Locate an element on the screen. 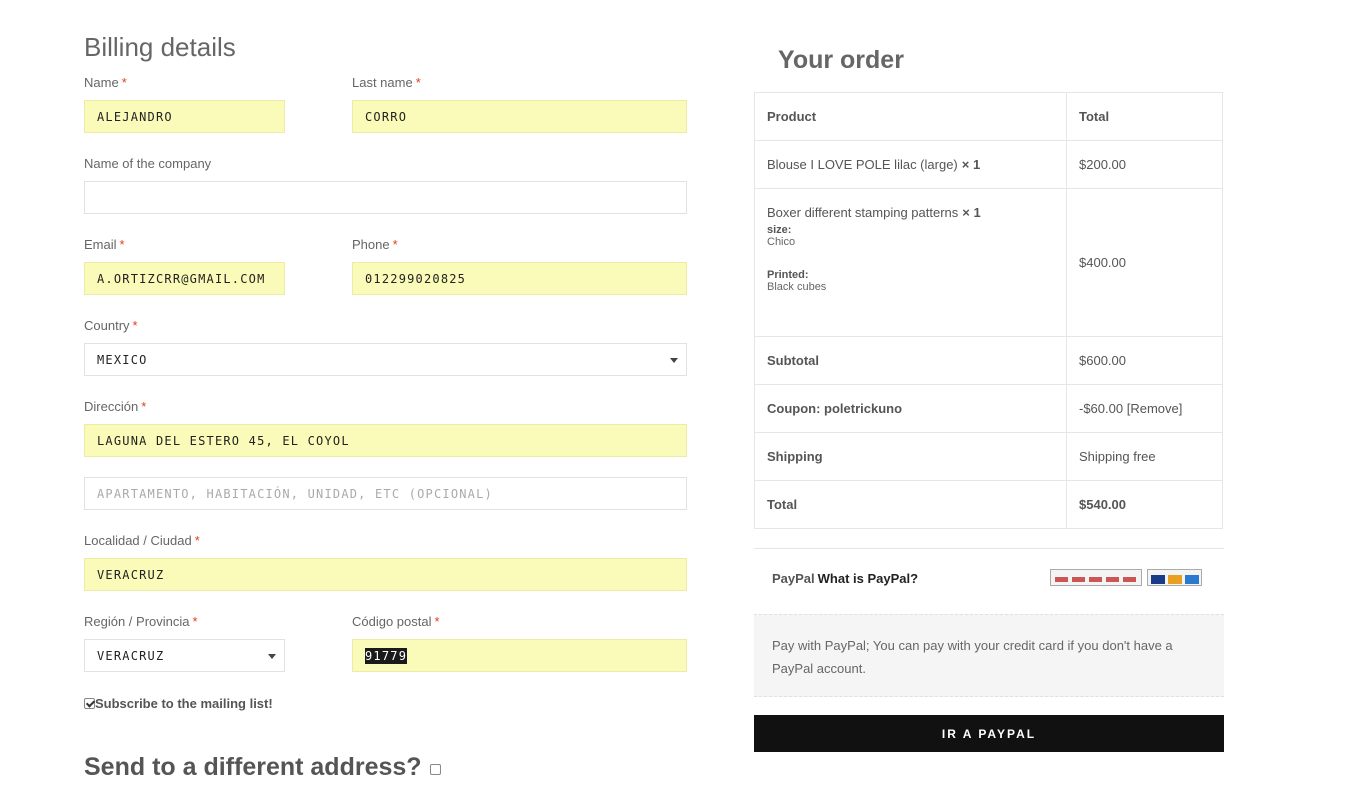 The image size is (1346, 795). city-value: VERACRUZ is located at coordinates (131, 574).